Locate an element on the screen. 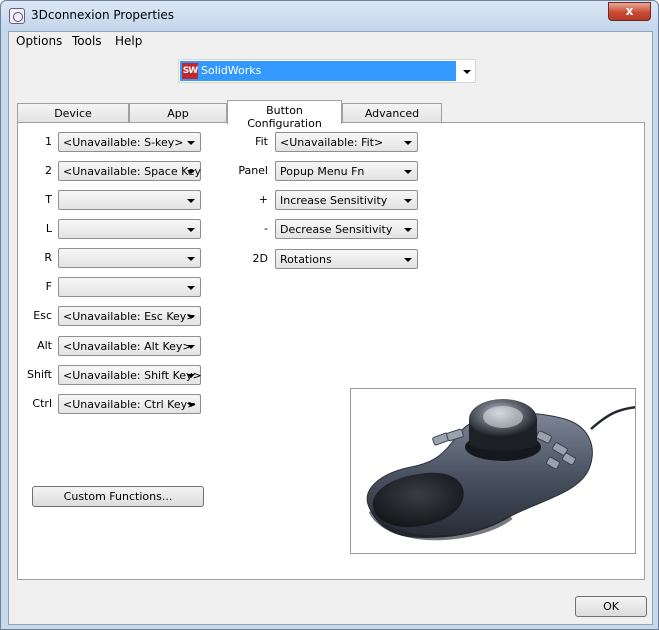  button-plus-select: Increase Sensitivity is located at coordinates (346, 200).